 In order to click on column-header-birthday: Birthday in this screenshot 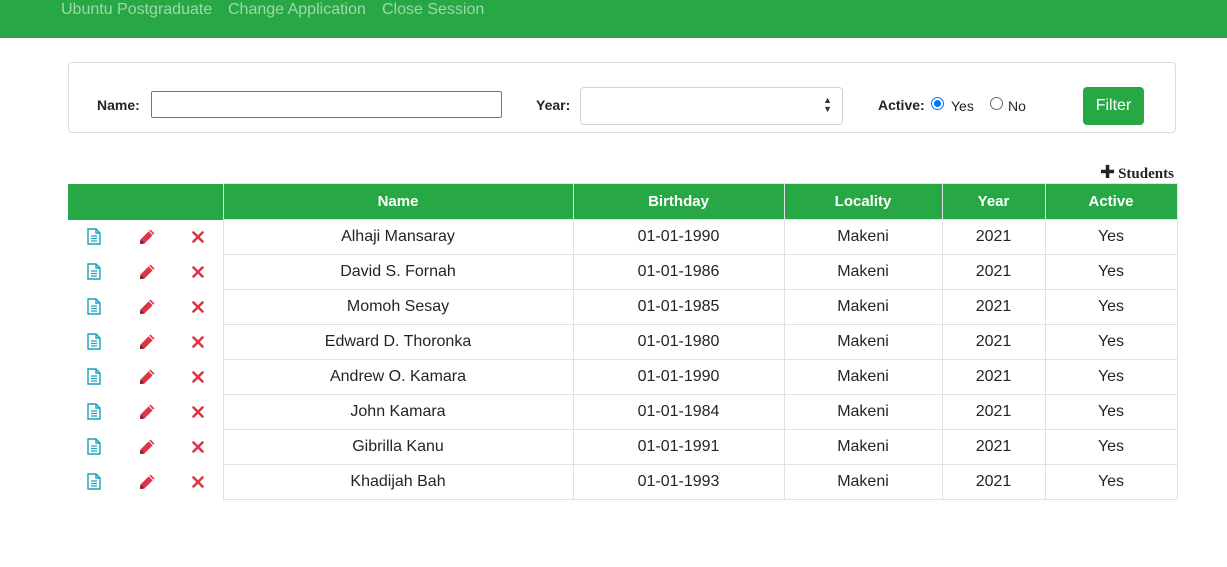, I will do `click(678, 201)`.